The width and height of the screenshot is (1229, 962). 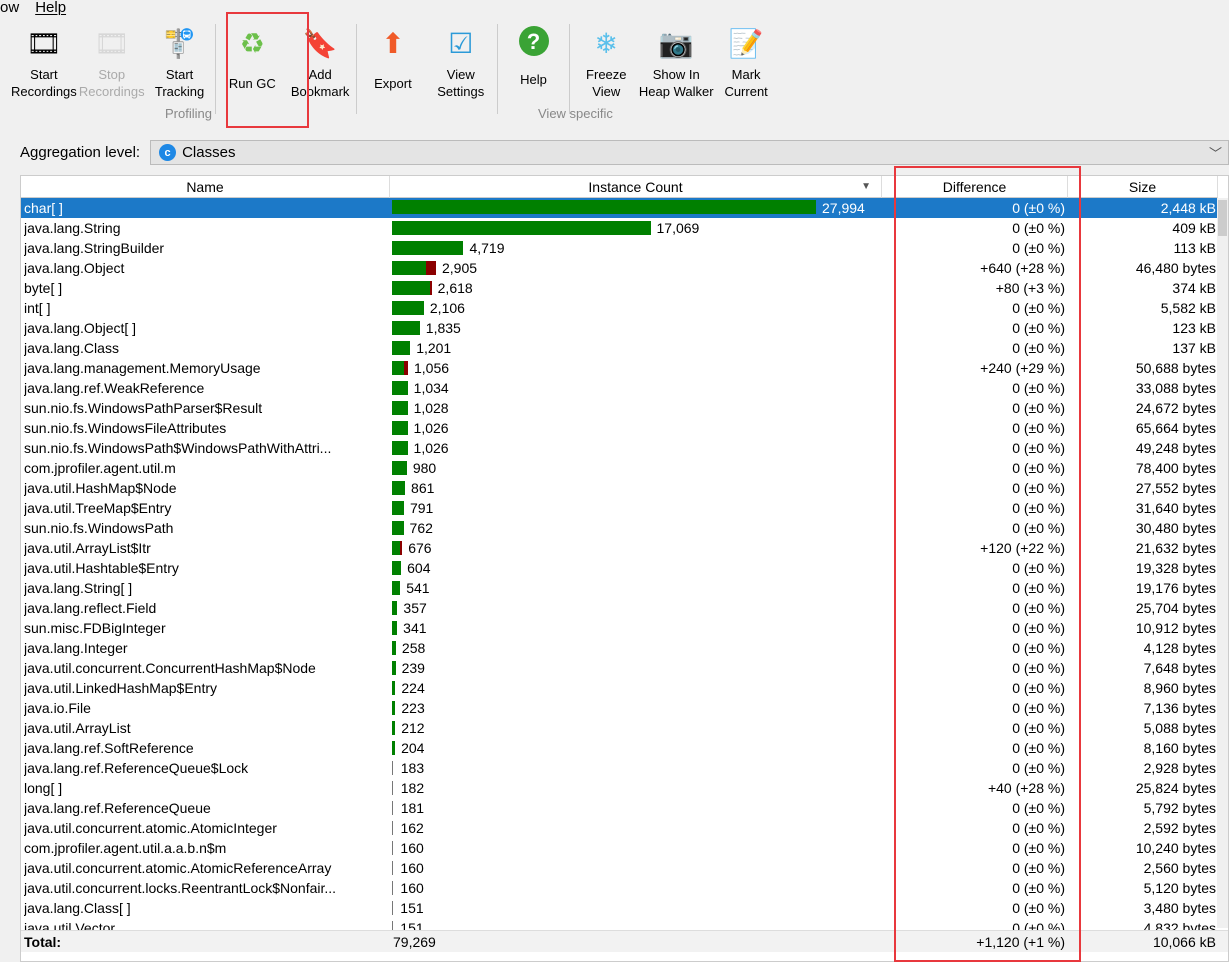 I want to click on toolbar-button-label: Show In Heap Walker, so click(x=676, y=83).